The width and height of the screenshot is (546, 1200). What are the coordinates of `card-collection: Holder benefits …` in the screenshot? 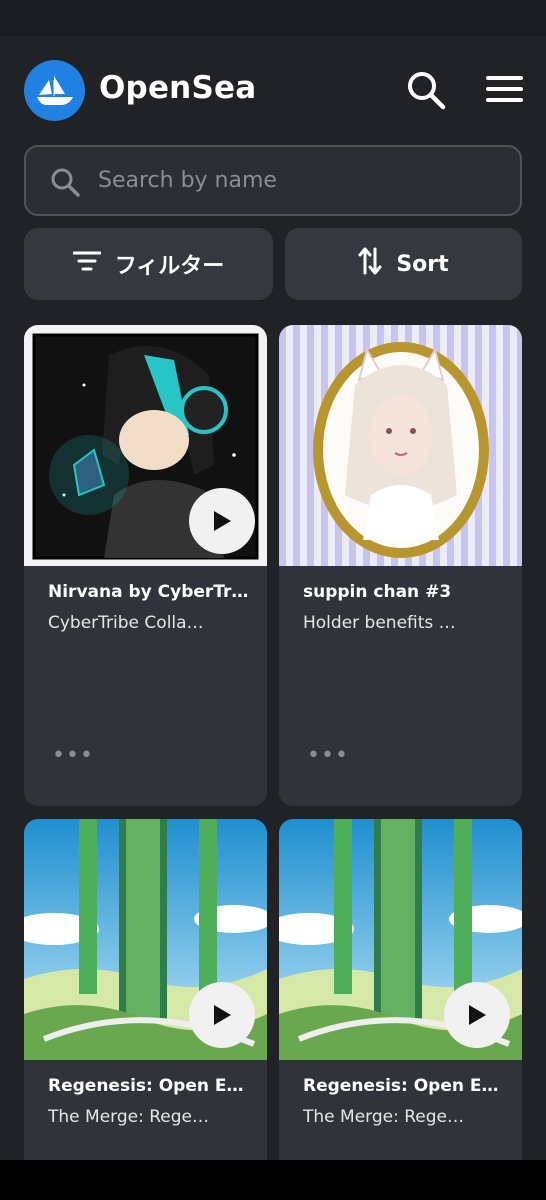 It's located at (379, 623).